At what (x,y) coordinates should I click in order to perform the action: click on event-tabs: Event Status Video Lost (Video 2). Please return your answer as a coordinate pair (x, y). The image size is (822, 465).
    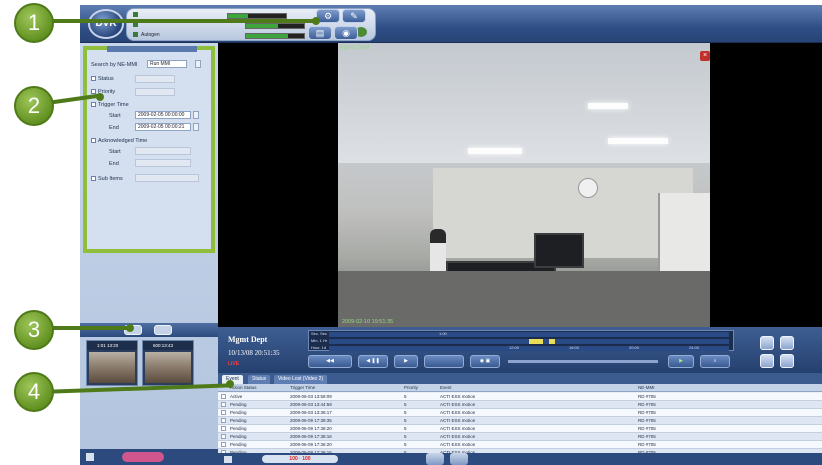
    Looking at the image, I should click on (520, 378).